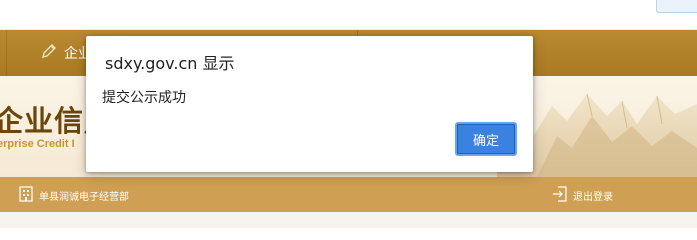  I want to click on nav-item-enterprise: 企业, so click(66, 53).